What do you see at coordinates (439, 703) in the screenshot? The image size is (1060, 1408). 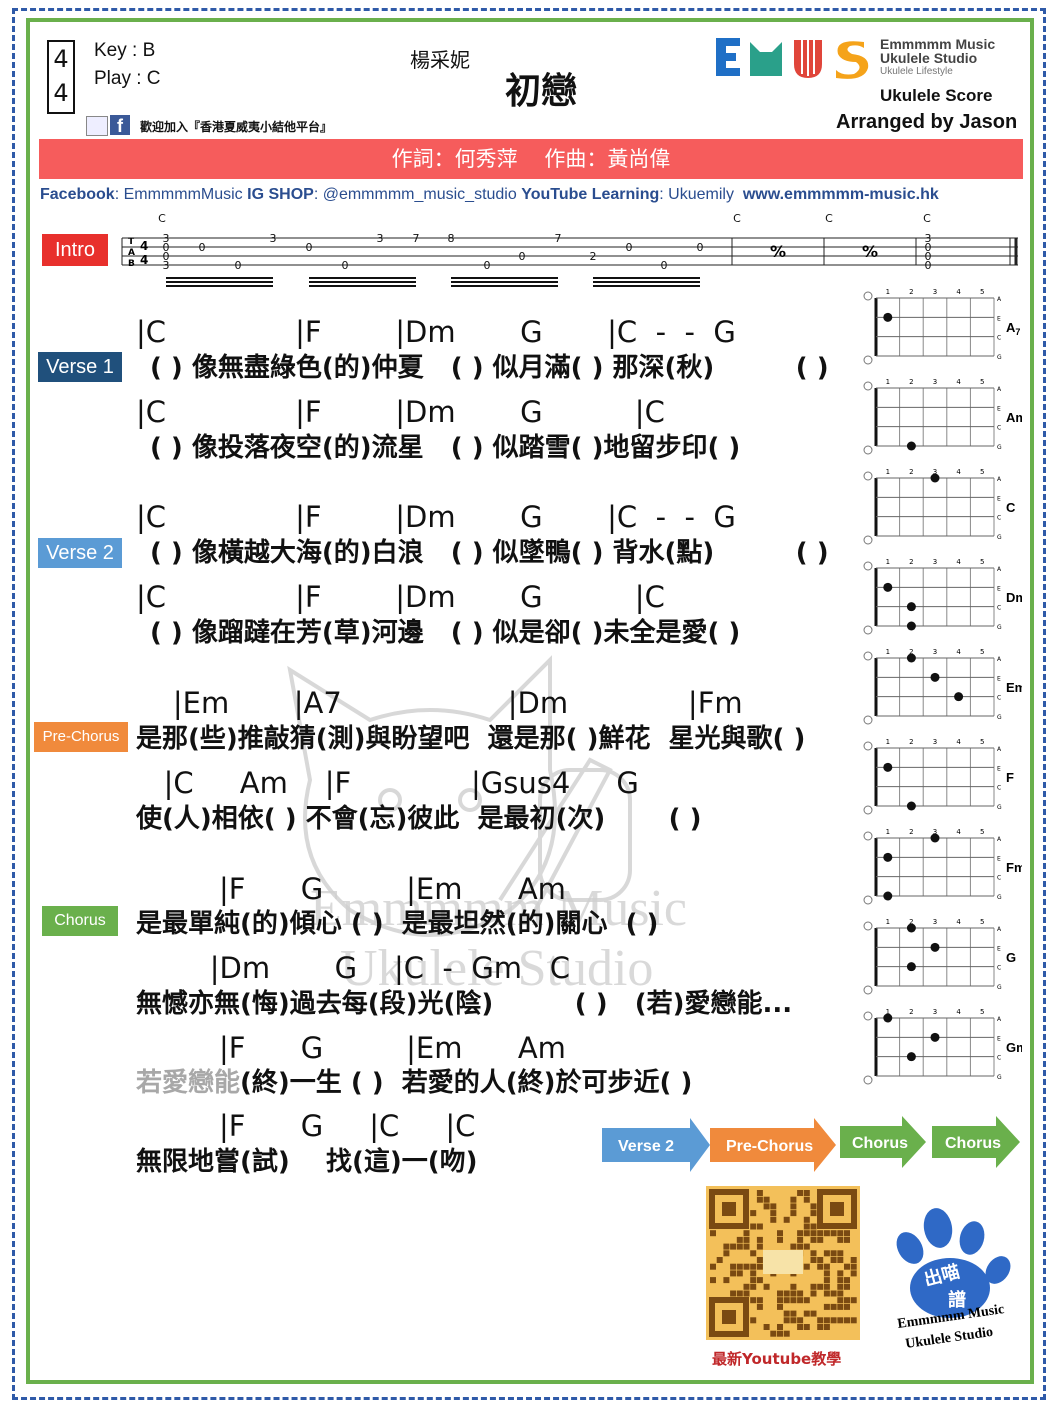 I see `chord-line: |Em |A7 |Dm |Fm` at bounding box center [439, 703].